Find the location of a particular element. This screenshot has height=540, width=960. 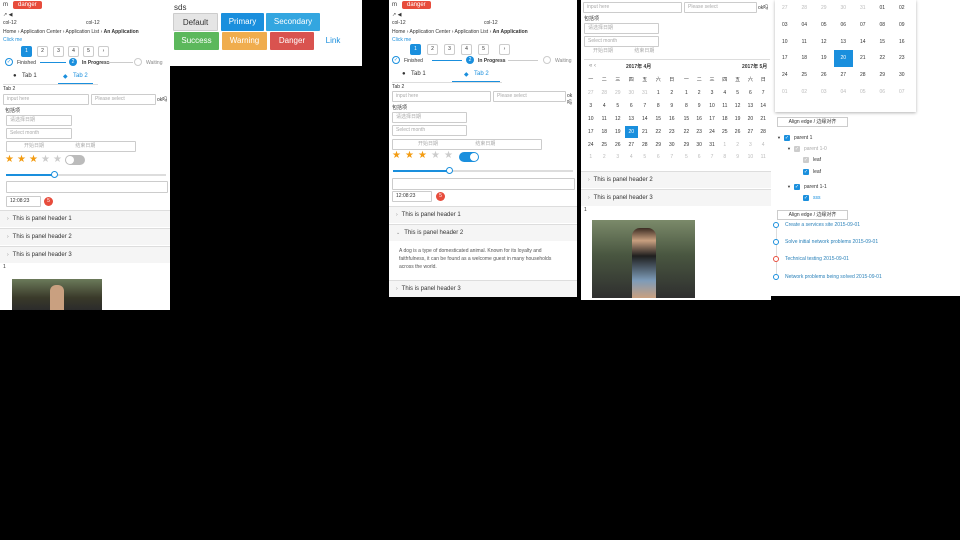

breadcrumb-item: Application Center is located at coordinates (430, 32).